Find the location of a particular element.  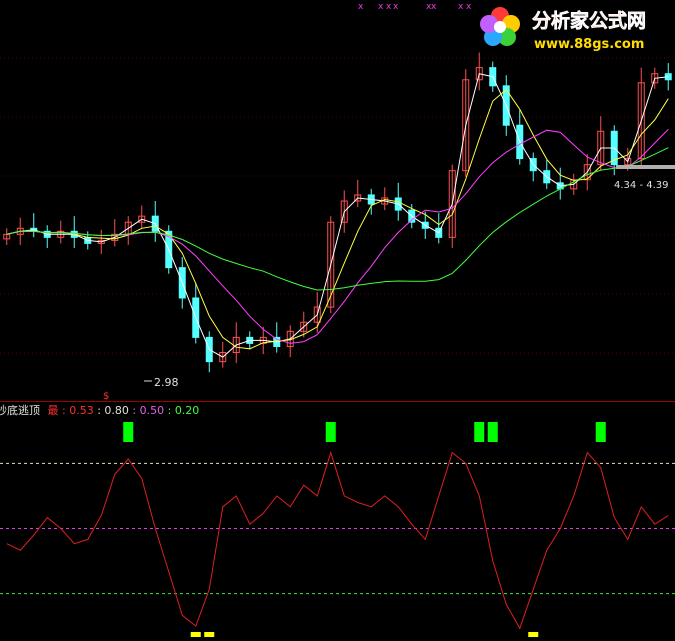

indicator-value-3: 0.50 is located at coordinates (152, 410).